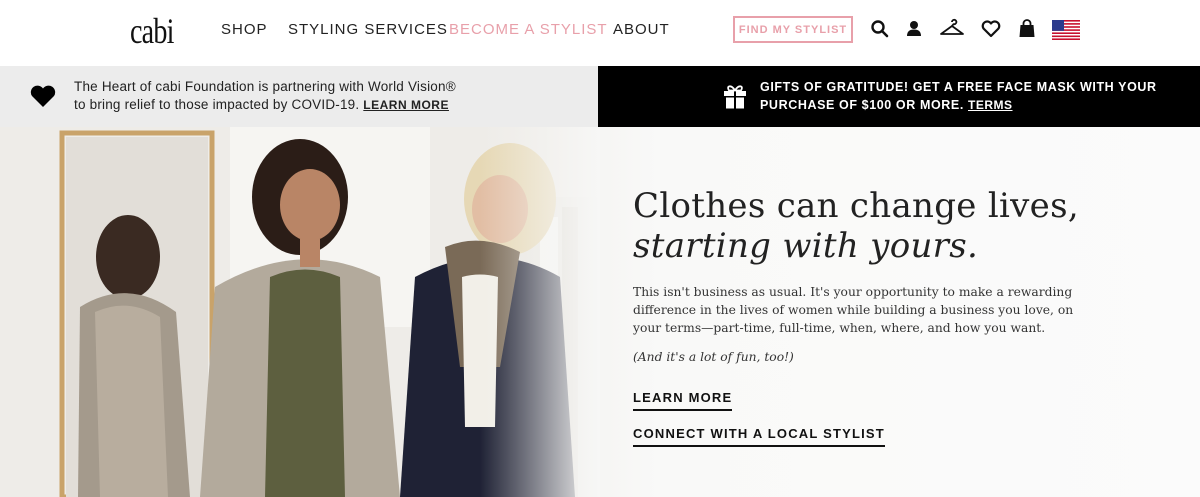  Describe the element at coordinates (990, 105) in the screenshot. I see `promo-terms-link: TERMS` at that location.